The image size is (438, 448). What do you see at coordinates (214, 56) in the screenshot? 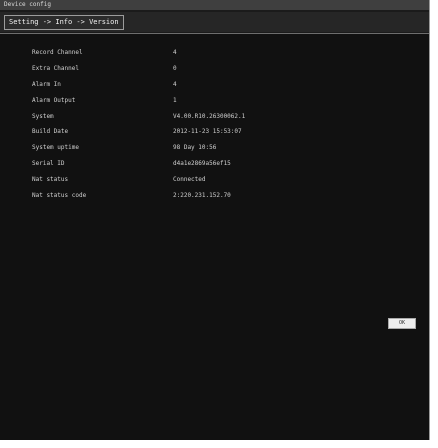
I see `info-row-record-channel: Record Channel 4` at bounding box center [214, 56].